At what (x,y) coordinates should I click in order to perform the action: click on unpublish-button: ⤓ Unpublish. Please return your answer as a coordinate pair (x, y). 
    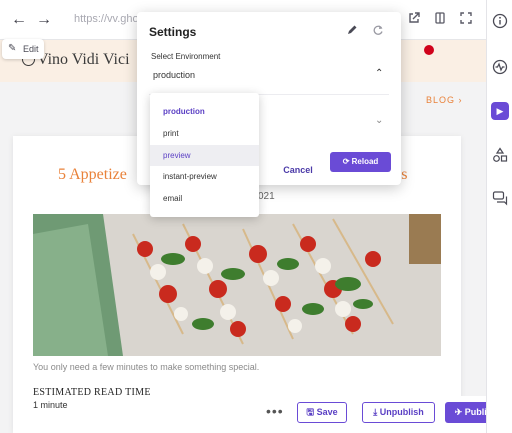
    Looking at the image, I should click on (398, 412).